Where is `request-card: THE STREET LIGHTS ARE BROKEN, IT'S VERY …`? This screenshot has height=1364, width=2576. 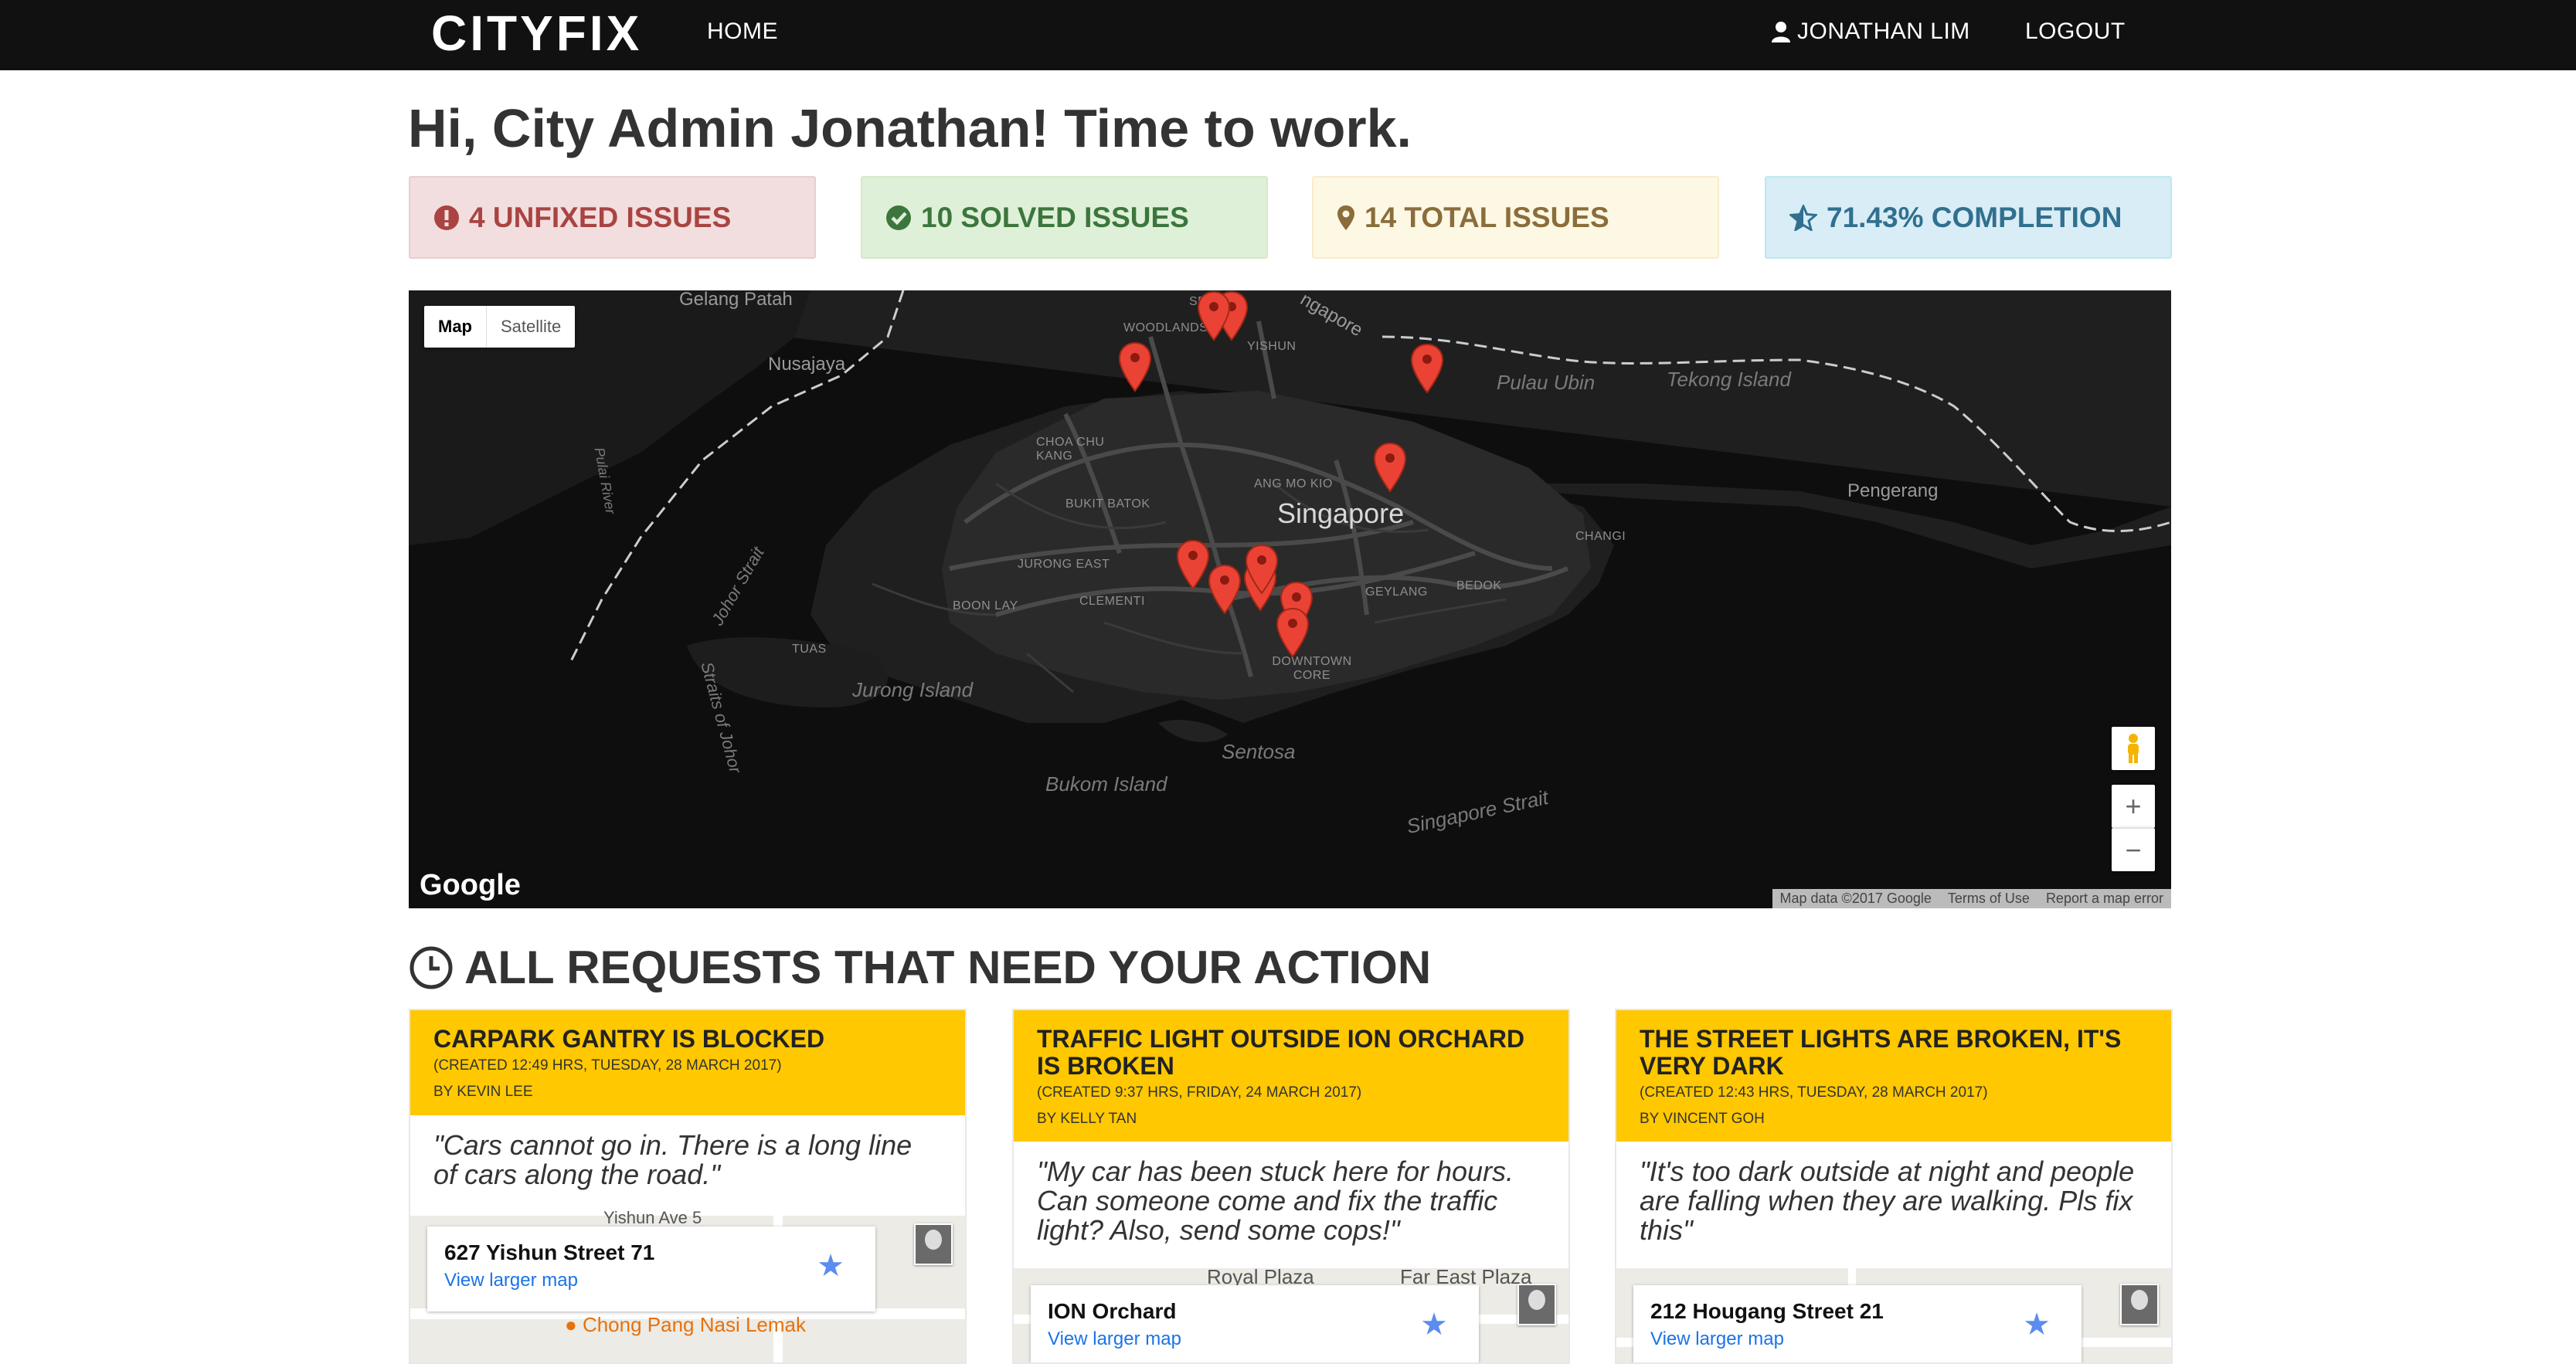
request-card: THE STREET LIGHTS ARE BROKEN, IT'S VERY … is located at coordinates (1894, 1186).